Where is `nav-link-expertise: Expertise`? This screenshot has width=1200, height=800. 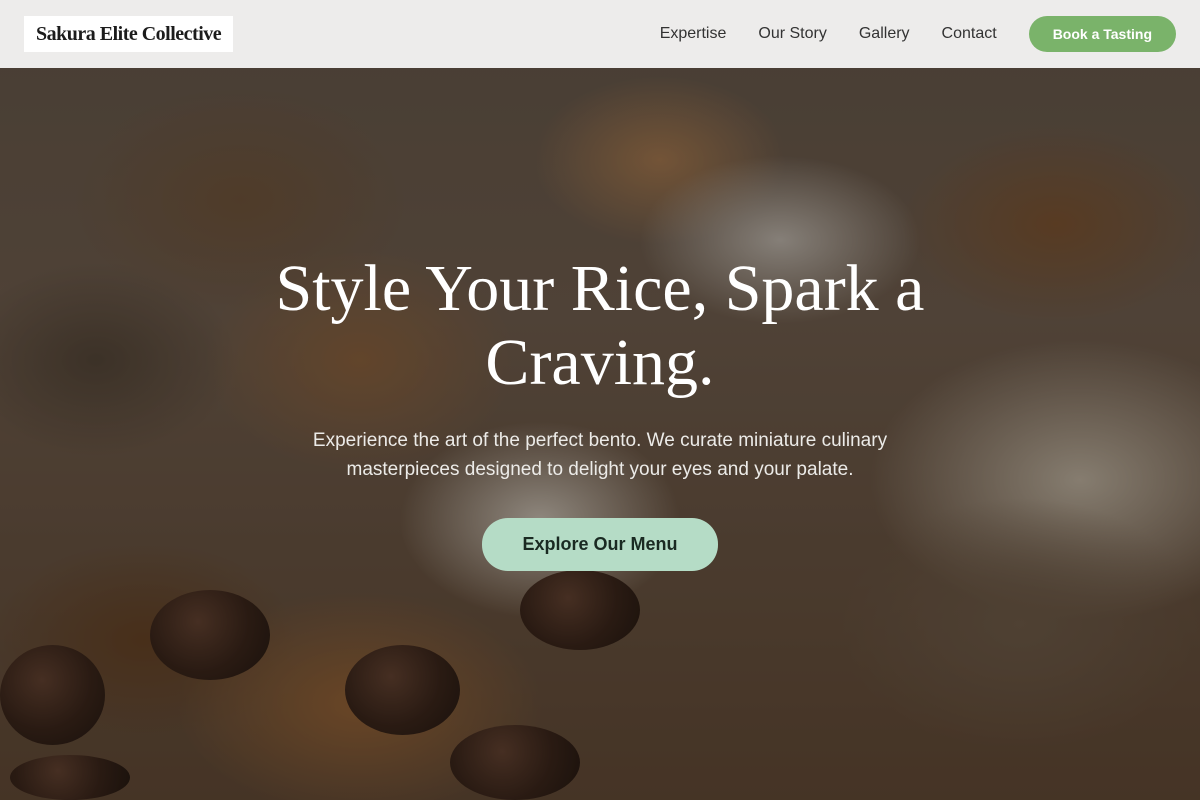
nav-link-expertise: Expertise is located at coordinates (693, 34).